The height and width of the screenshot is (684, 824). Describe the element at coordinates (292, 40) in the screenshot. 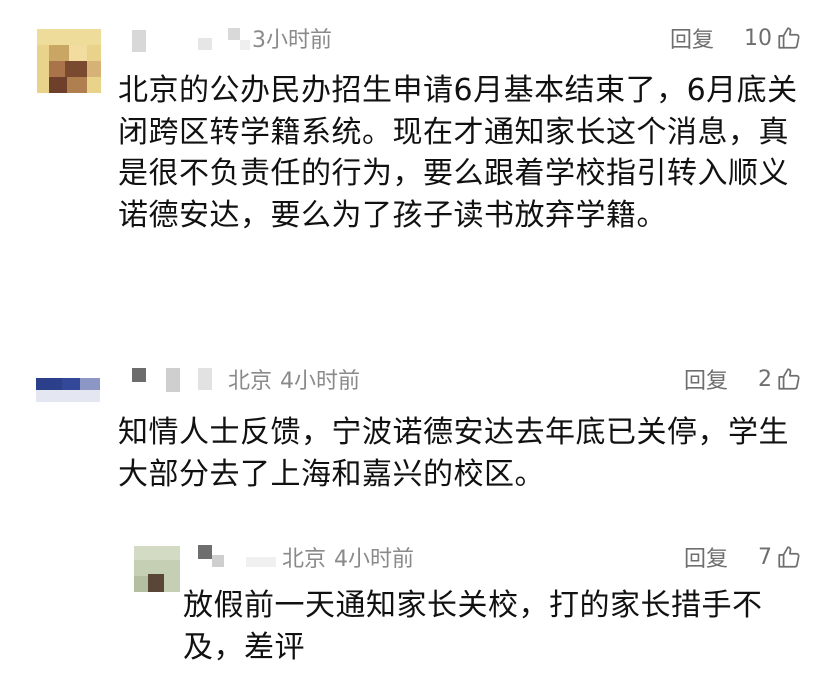

I see `comment-time: 3小时前` at that location.